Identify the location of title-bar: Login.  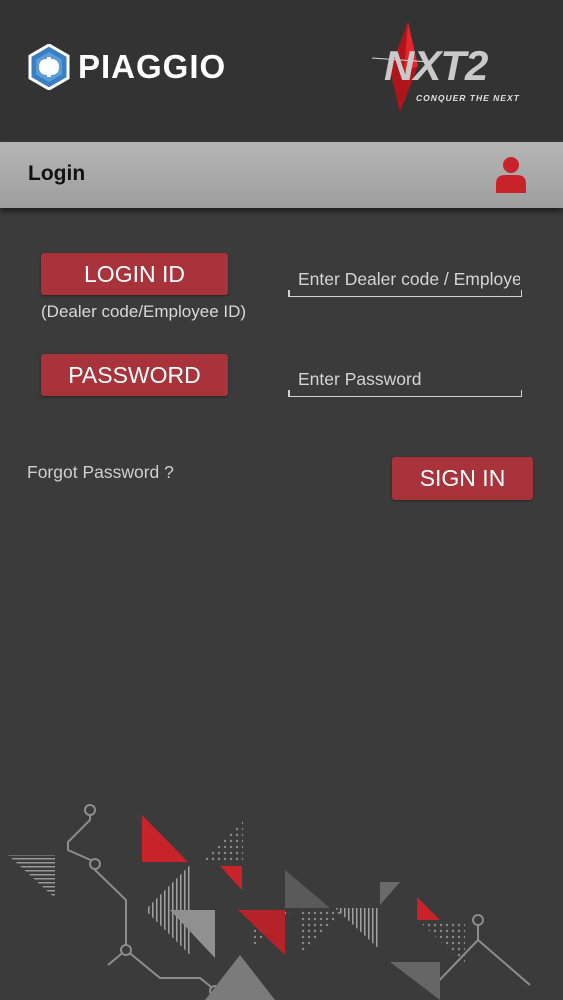
(281, 175).